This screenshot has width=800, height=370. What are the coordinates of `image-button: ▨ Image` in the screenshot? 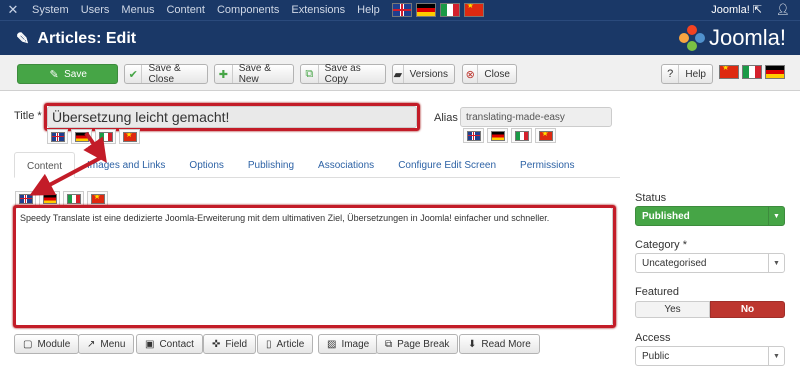 It's located at (348, 344).